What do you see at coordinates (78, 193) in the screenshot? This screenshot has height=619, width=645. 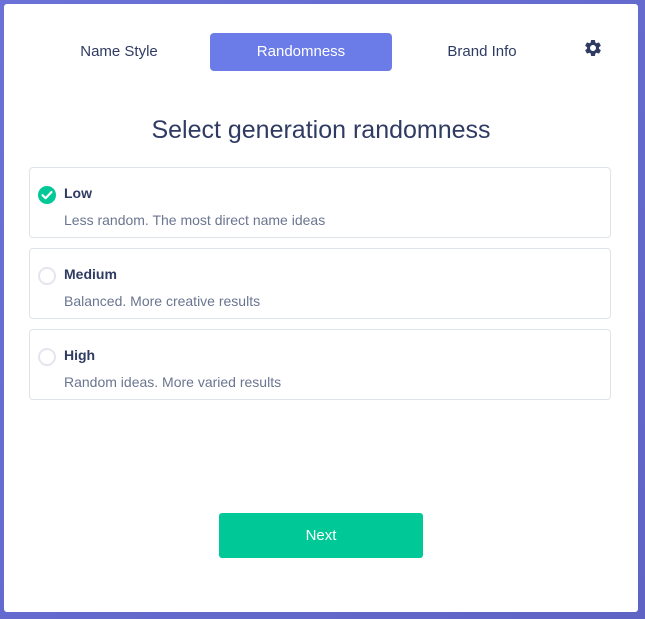 I see `option-label: Low` at bounding box center [78, 193].